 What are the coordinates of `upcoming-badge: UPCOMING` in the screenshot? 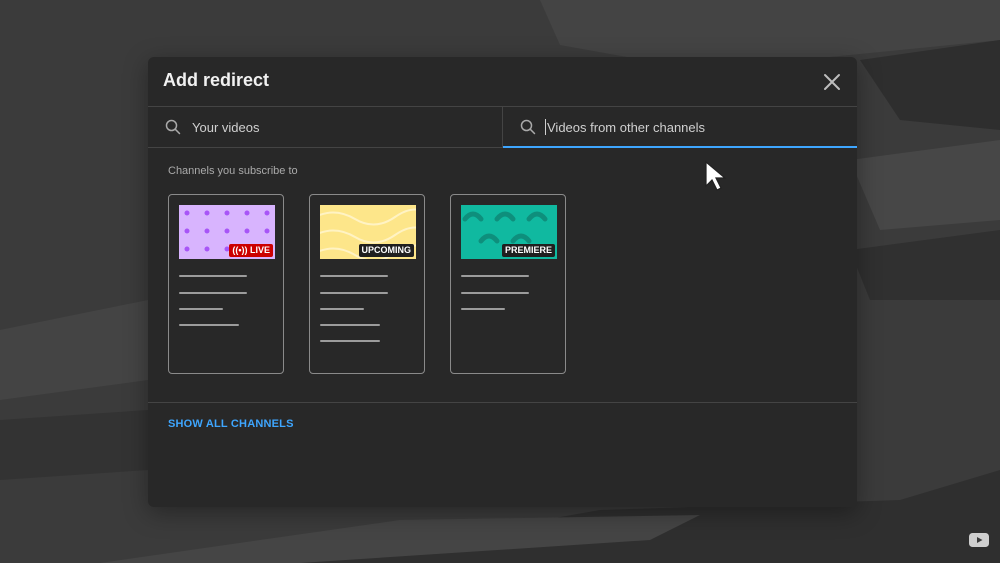 It's located at (386, 250).